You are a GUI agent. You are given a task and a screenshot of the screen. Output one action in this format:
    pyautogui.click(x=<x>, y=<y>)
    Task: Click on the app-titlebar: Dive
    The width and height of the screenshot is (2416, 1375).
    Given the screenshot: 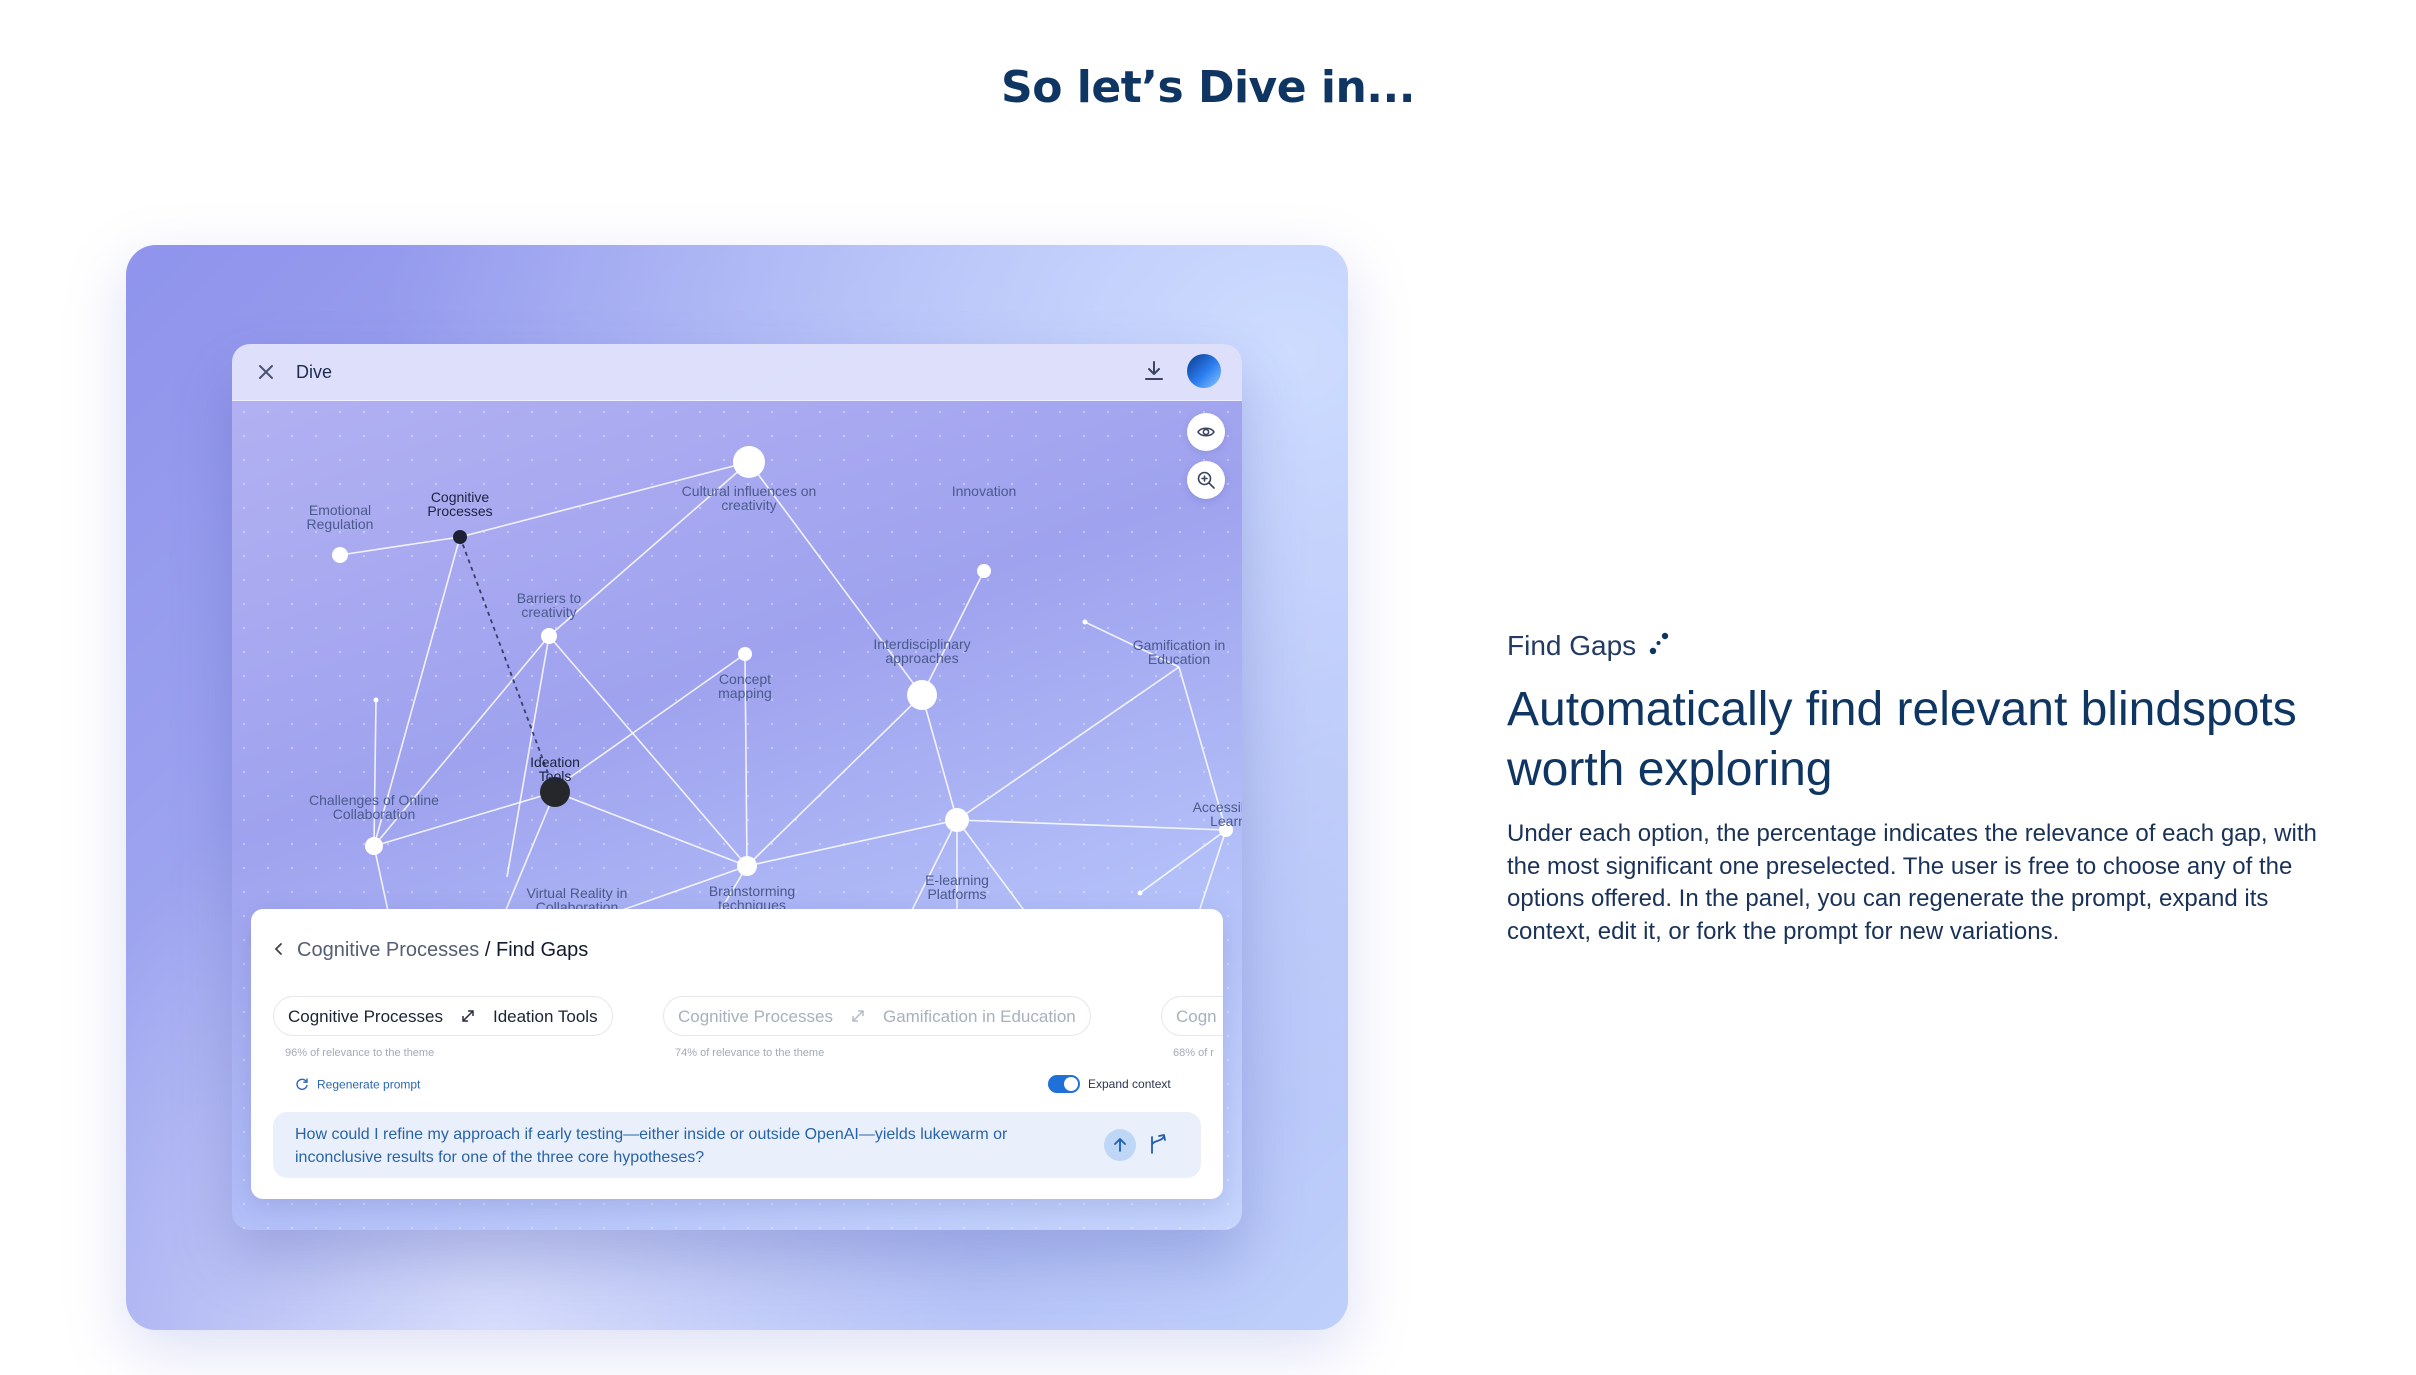 What is the action you would take?
    pyautogui.click(x=737, y=372)
    